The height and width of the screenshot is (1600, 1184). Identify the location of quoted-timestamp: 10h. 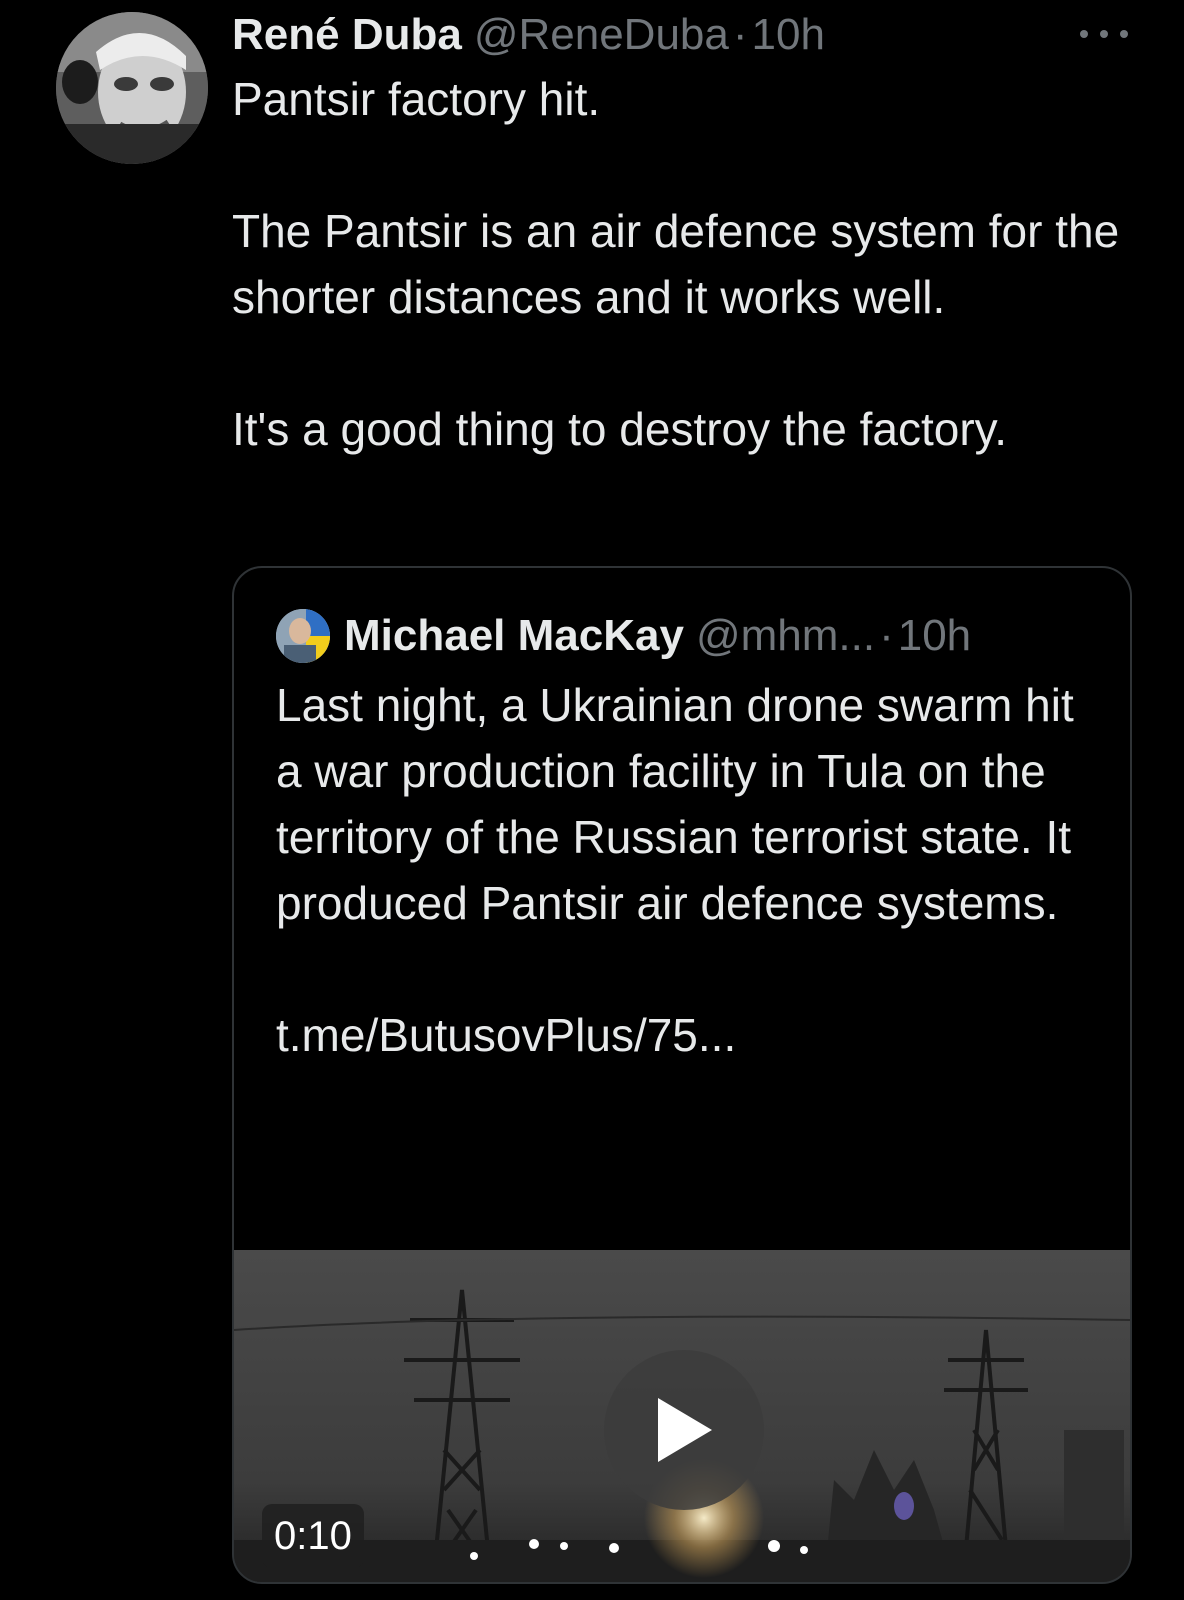
(934, 636).